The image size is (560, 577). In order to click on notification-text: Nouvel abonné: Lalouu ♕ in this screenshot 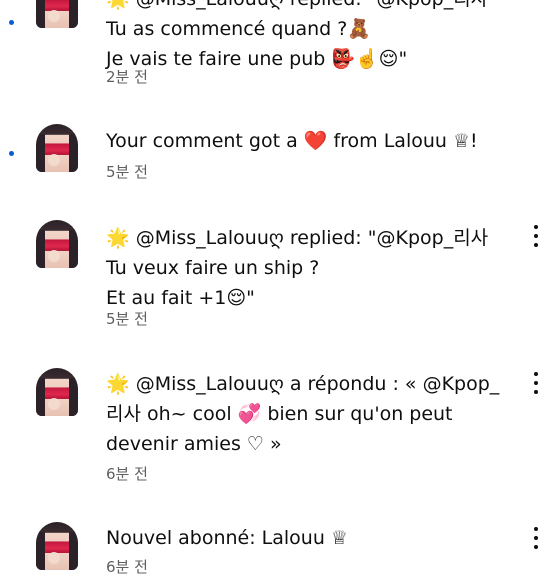, I will do `click(311, 538)`.